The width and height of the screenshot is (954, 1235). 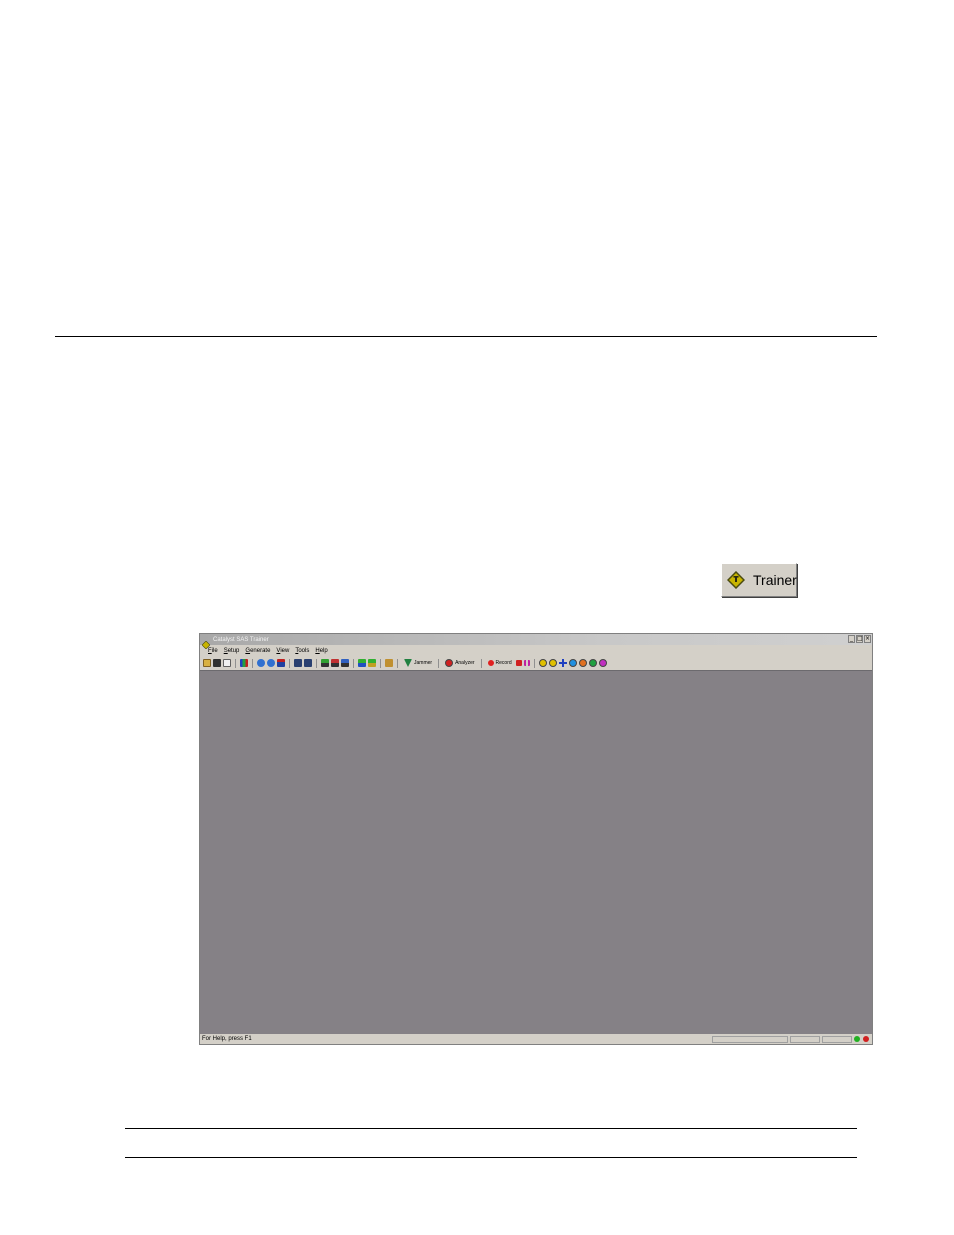 I want to click on bars-icon, so click(x=244, y=663).